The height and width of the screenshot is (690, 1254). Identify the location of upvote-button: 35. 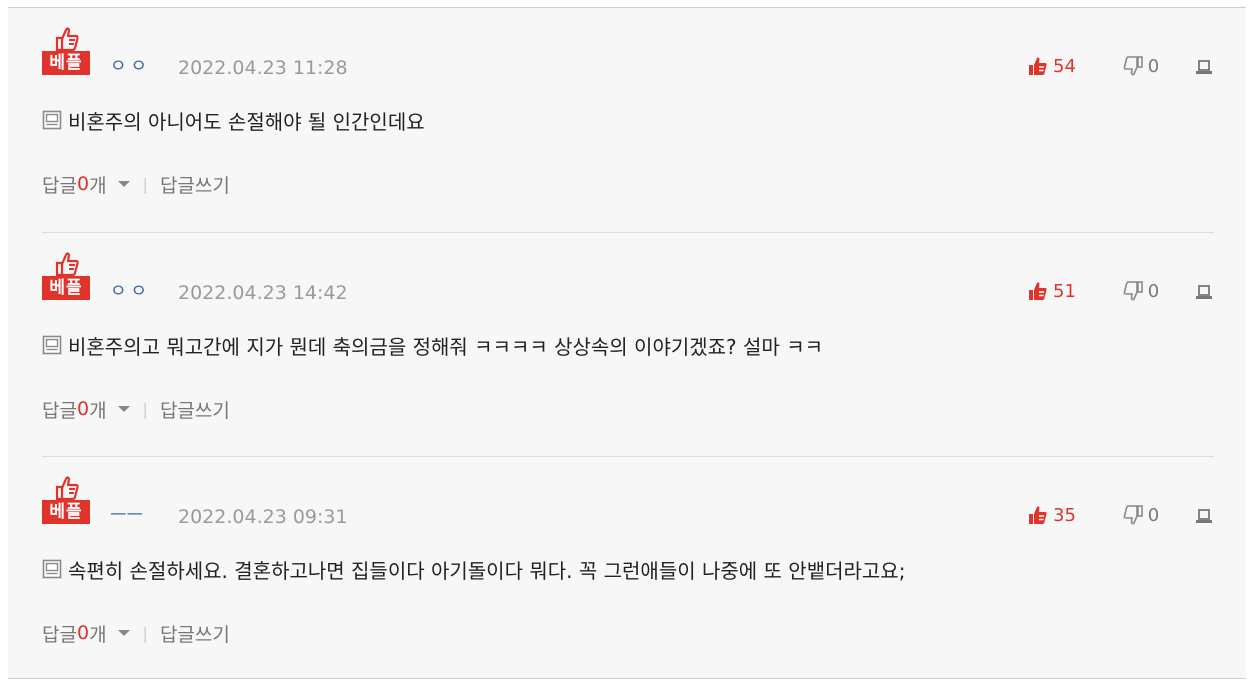
(1063, 515).